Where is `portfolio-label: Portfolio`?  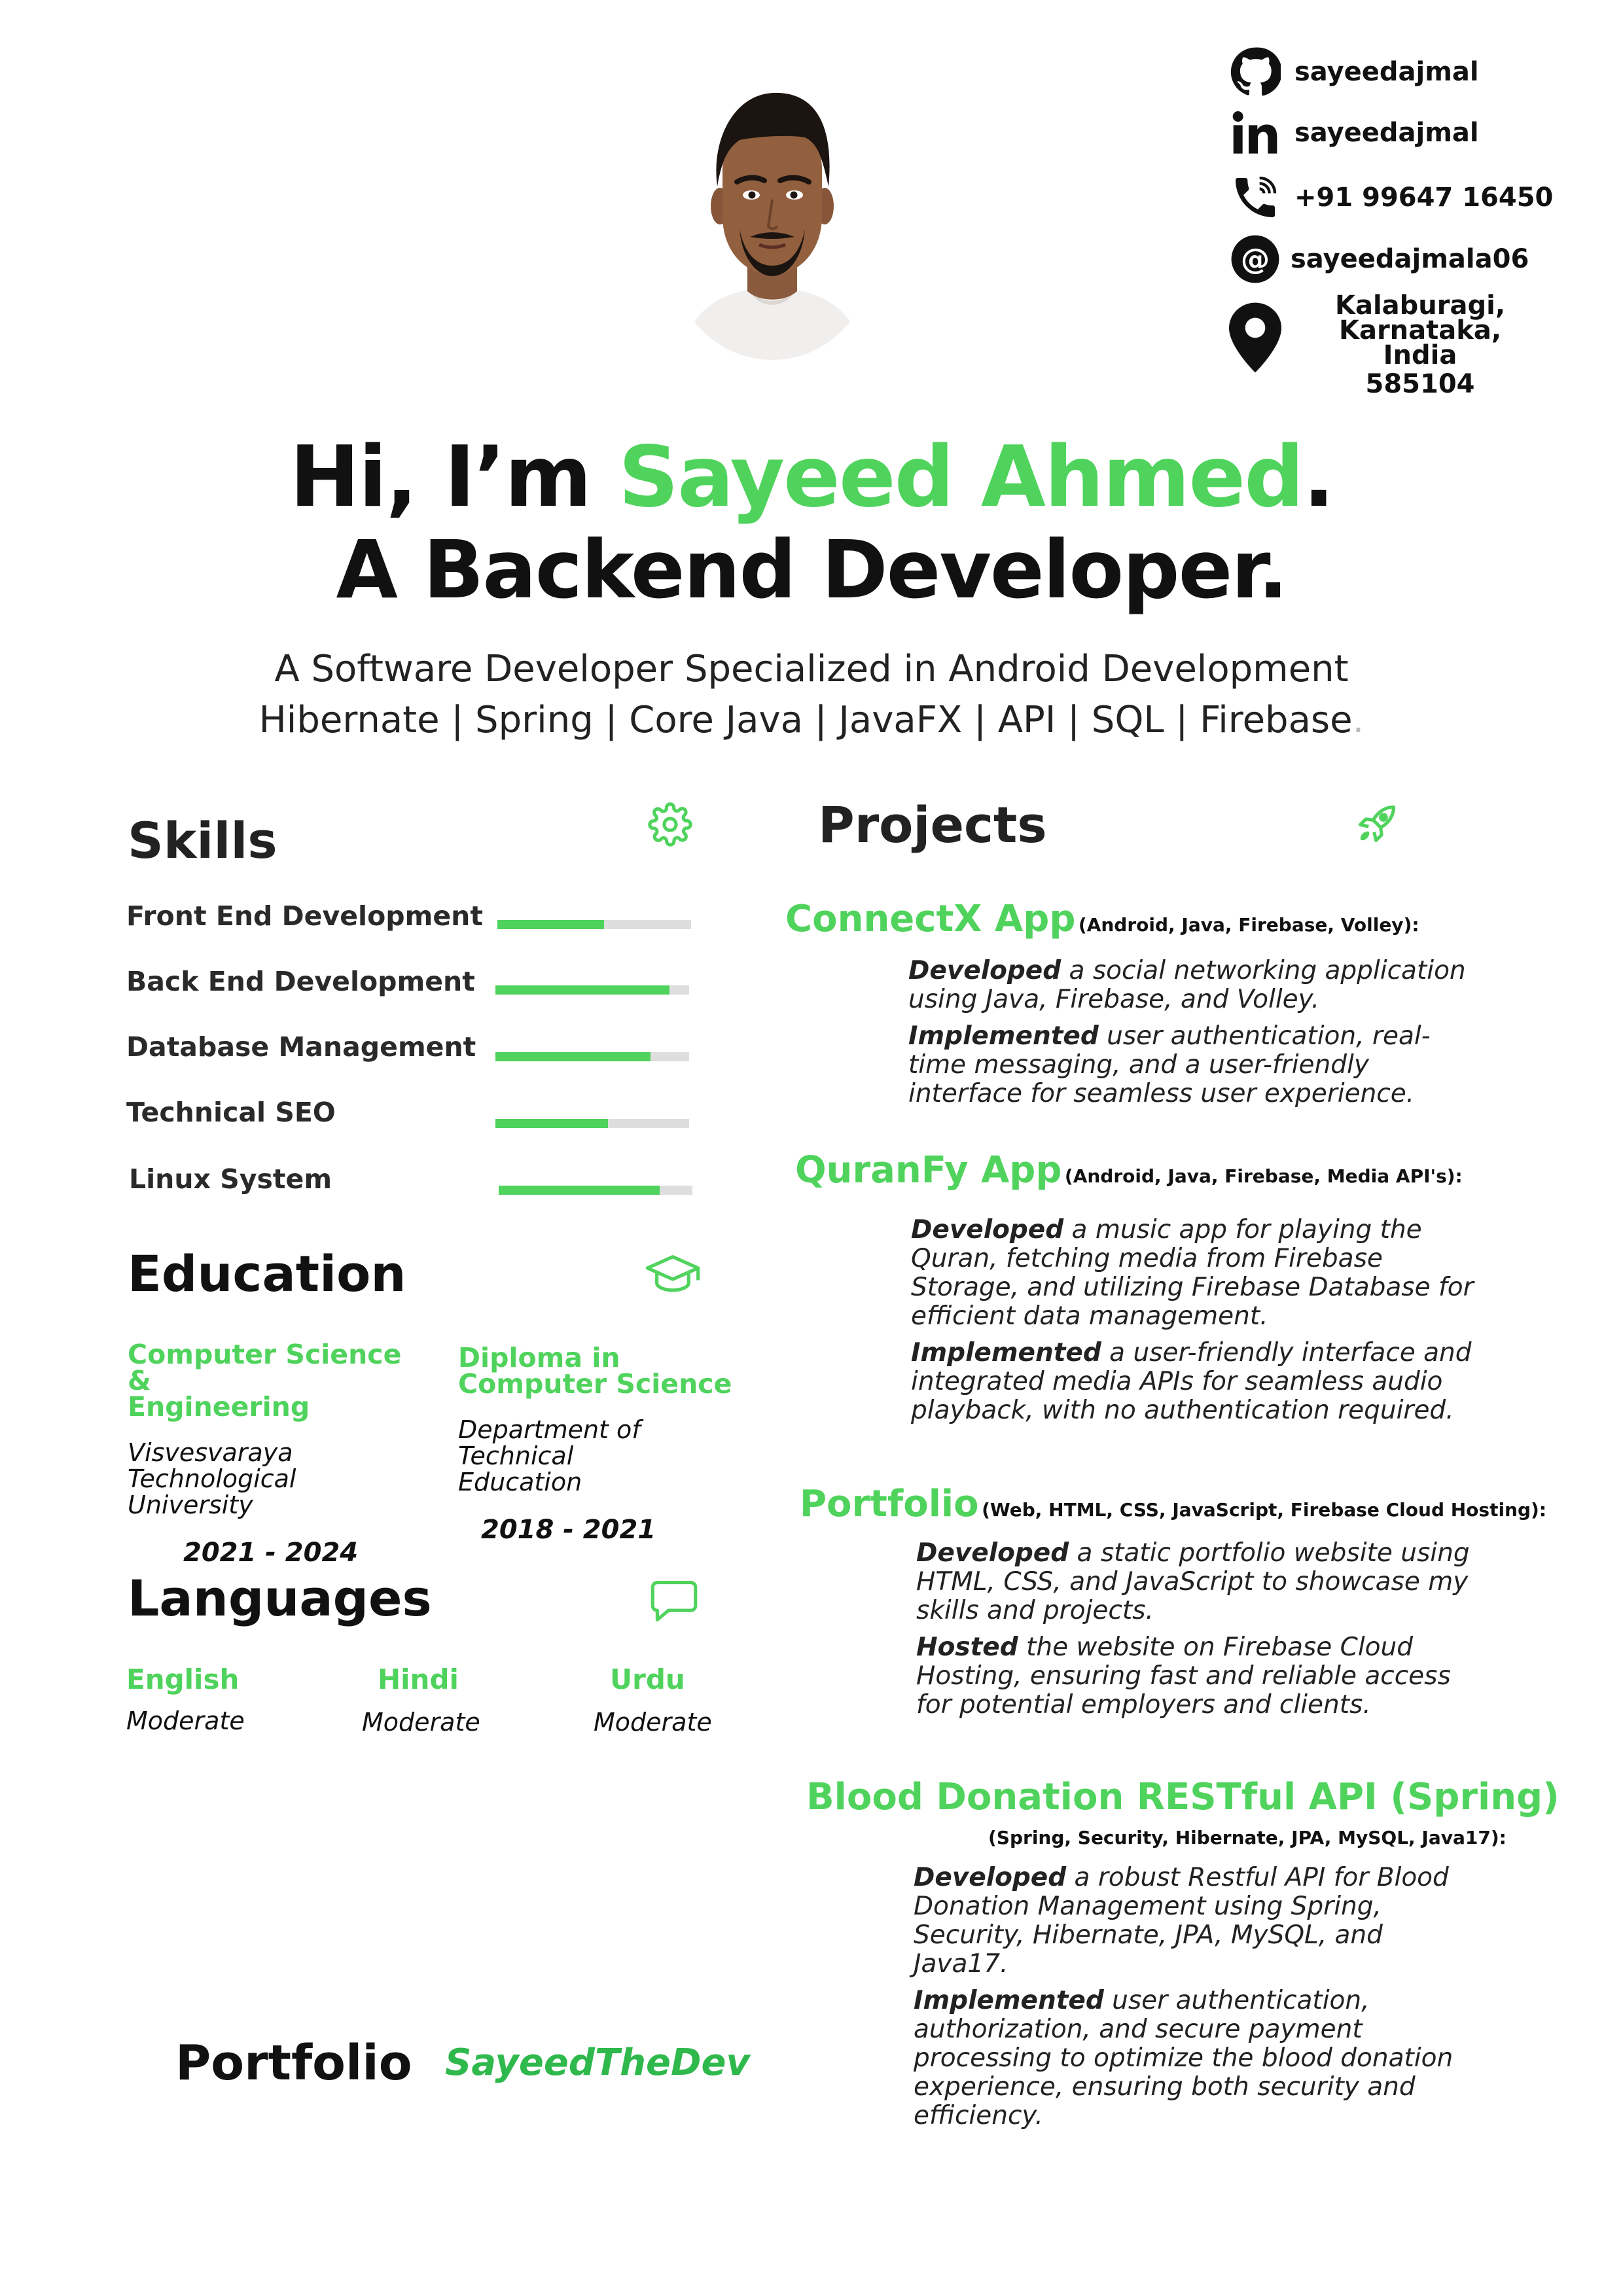 portfolio-label: Portfolio is located at coordinates (294, 2063).